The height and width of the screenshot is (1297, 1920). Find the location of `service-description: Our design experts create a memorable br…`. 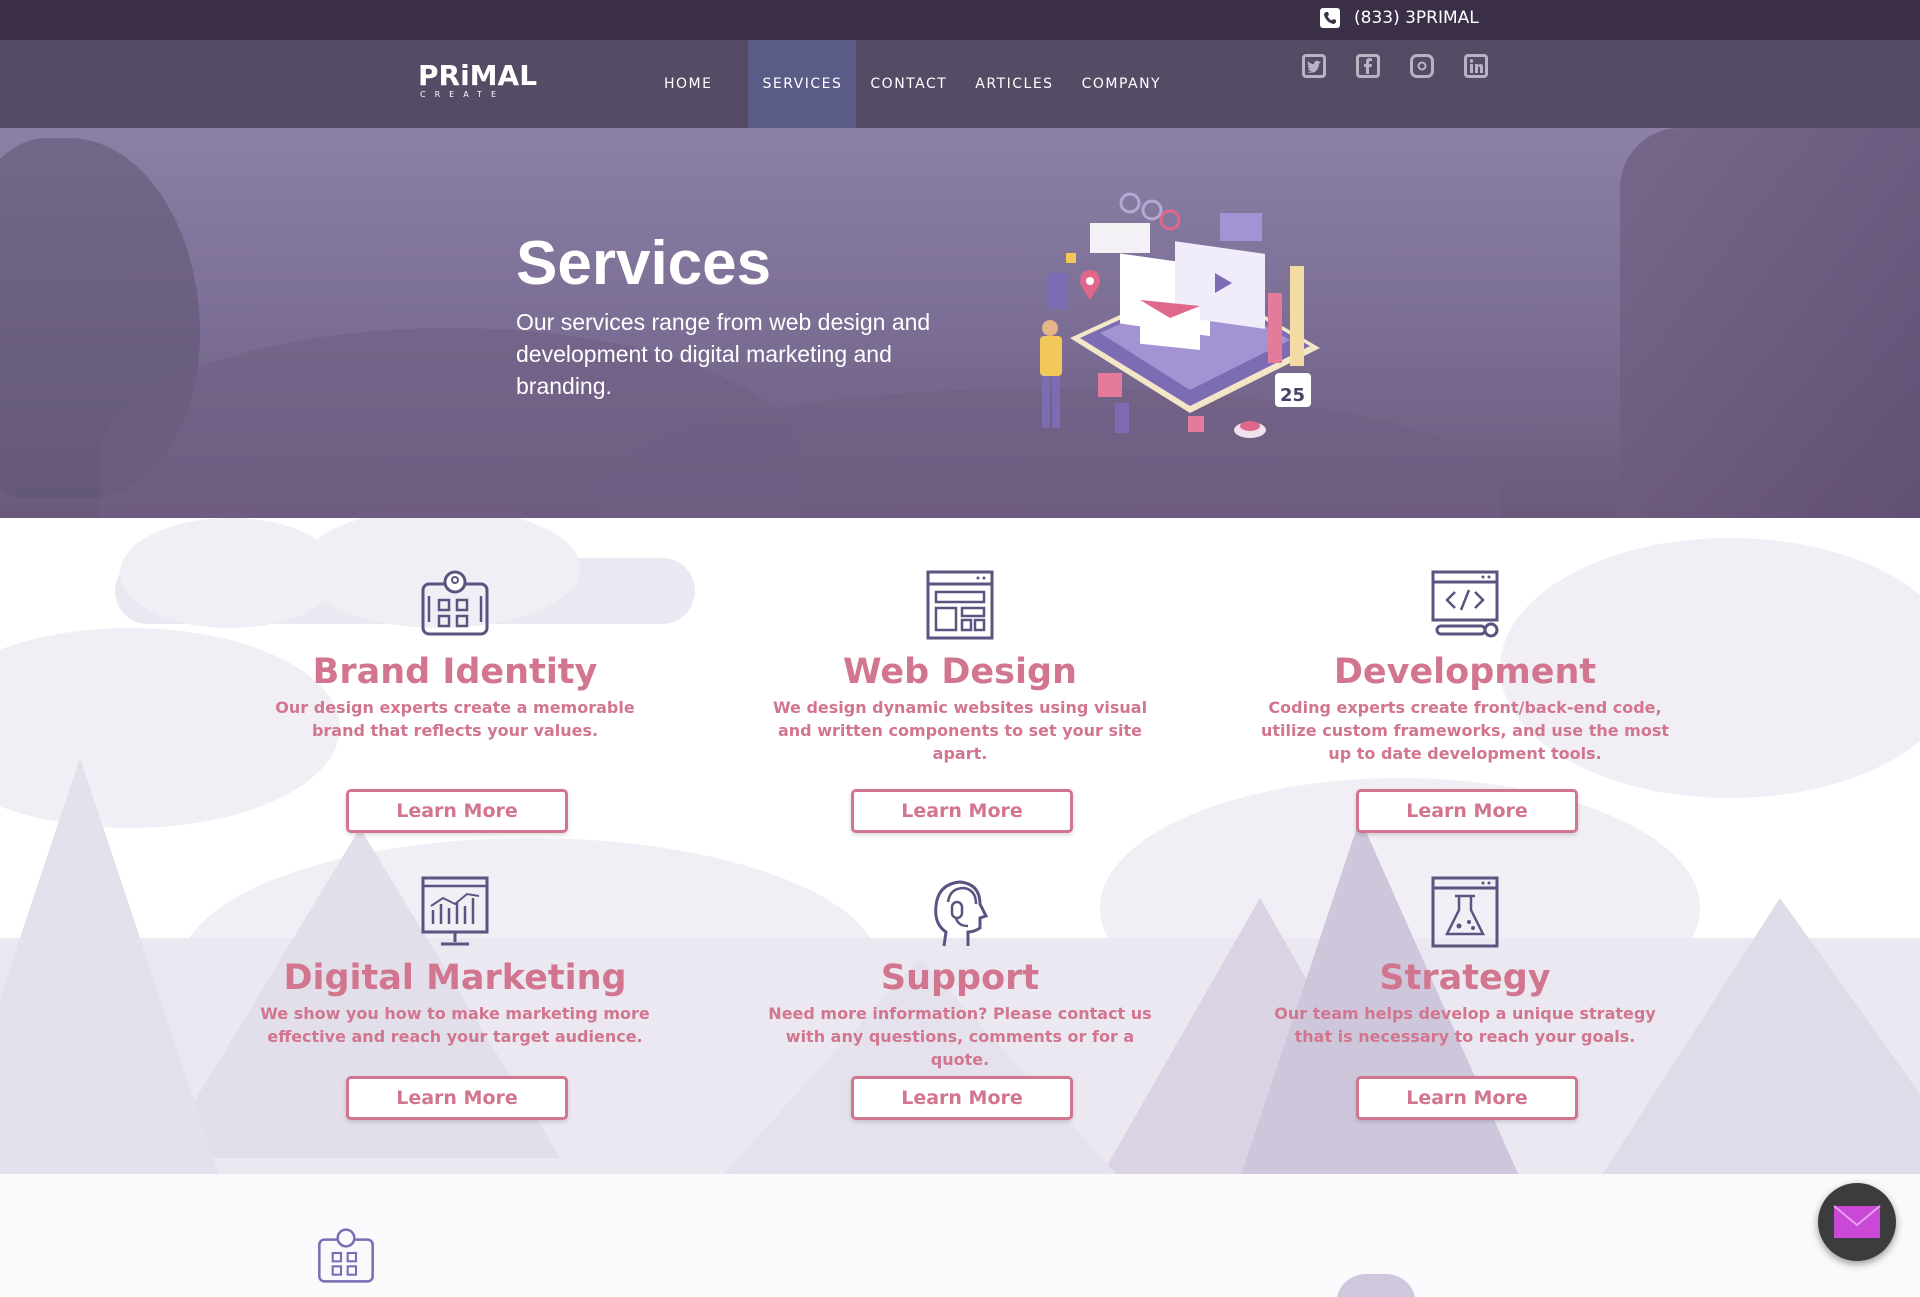

service-description: Our design experts create a memorable br… is located at coordinates (455, 719).